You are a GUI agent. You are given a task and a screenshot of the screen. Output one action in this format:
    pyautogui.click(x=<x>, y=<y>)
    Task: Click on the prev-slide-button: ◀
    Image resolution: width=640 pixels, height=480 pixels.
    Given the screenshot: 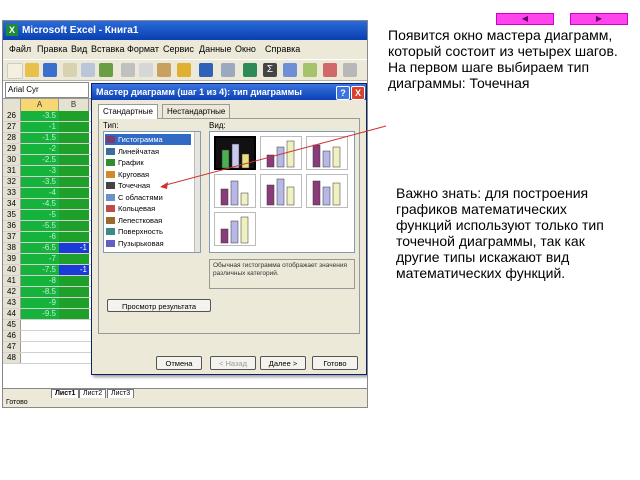 What is the action you would take?
    pyautogui.click(x=525, y=19)
    